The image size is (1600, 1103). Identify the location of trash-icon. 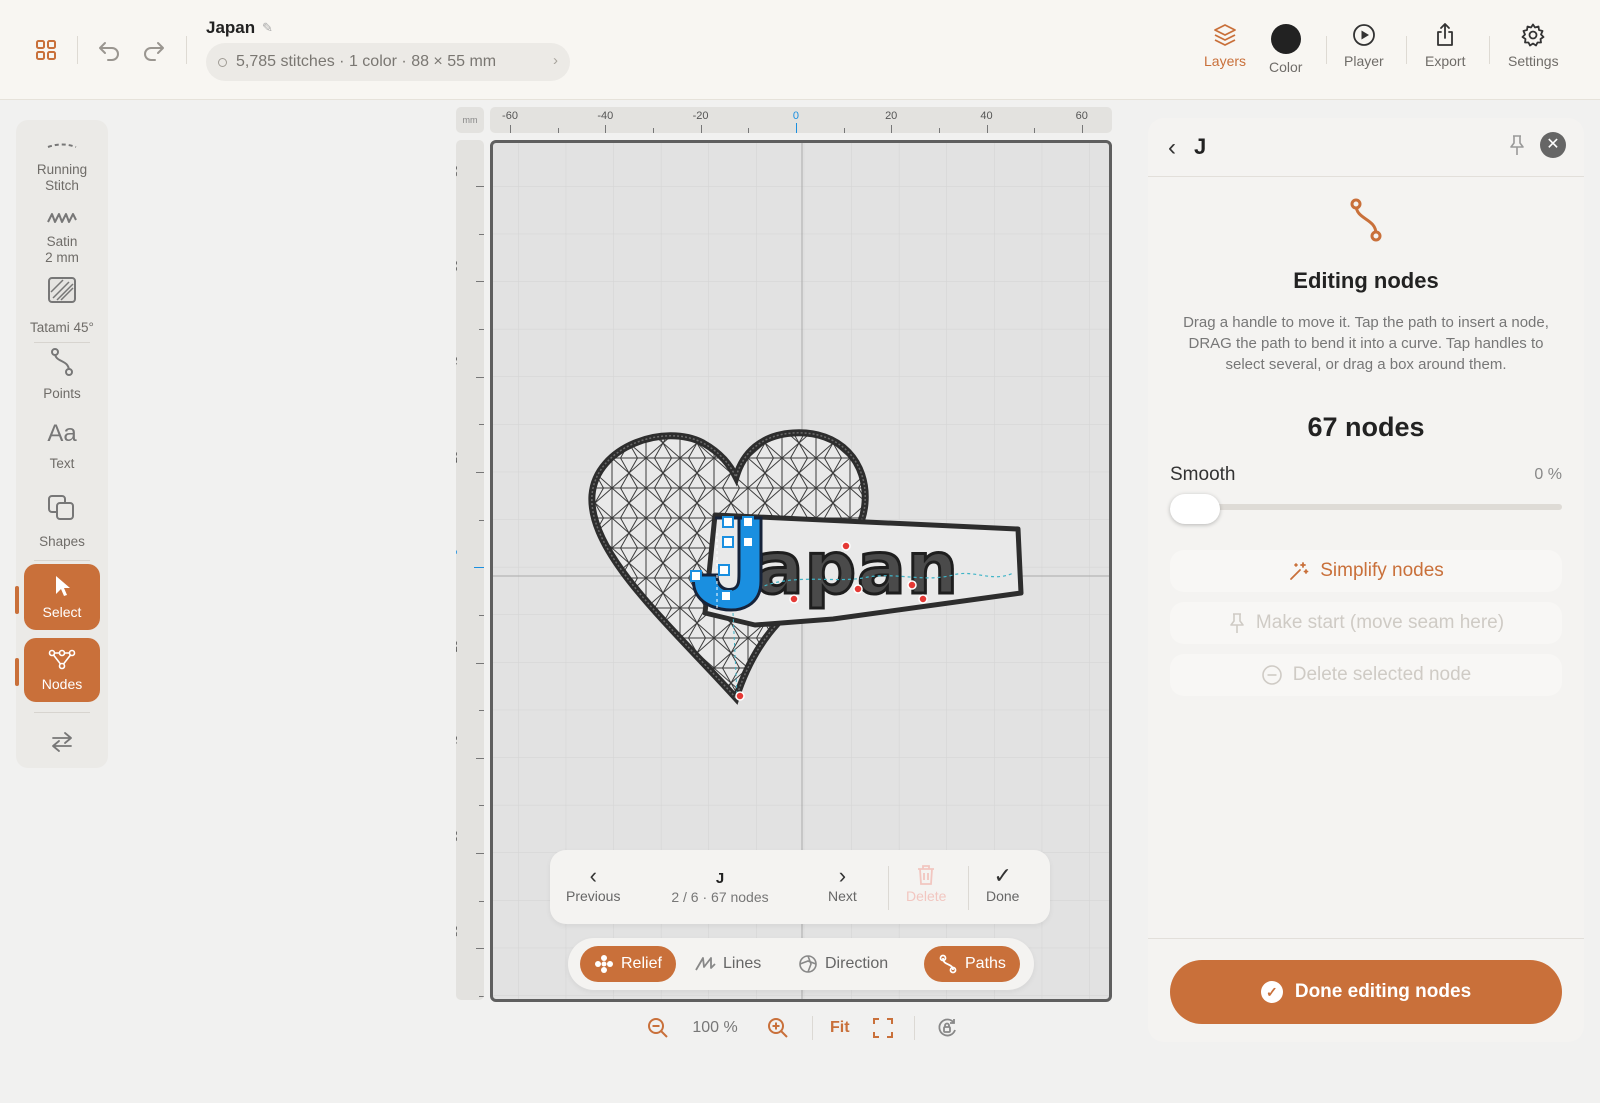
(926, 876).